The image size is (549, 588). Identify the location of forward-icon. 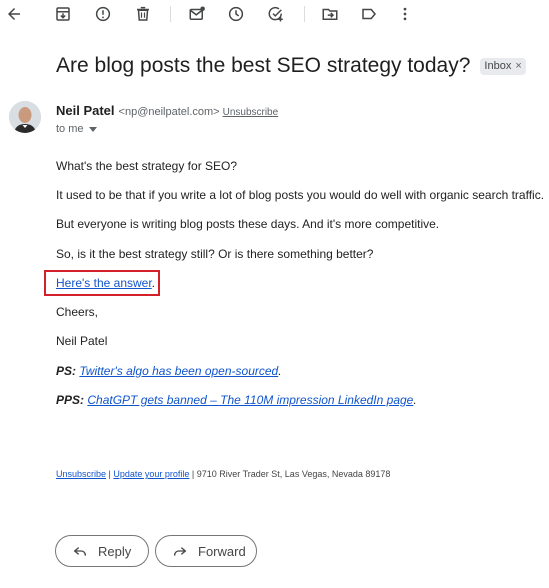
(180, 551).